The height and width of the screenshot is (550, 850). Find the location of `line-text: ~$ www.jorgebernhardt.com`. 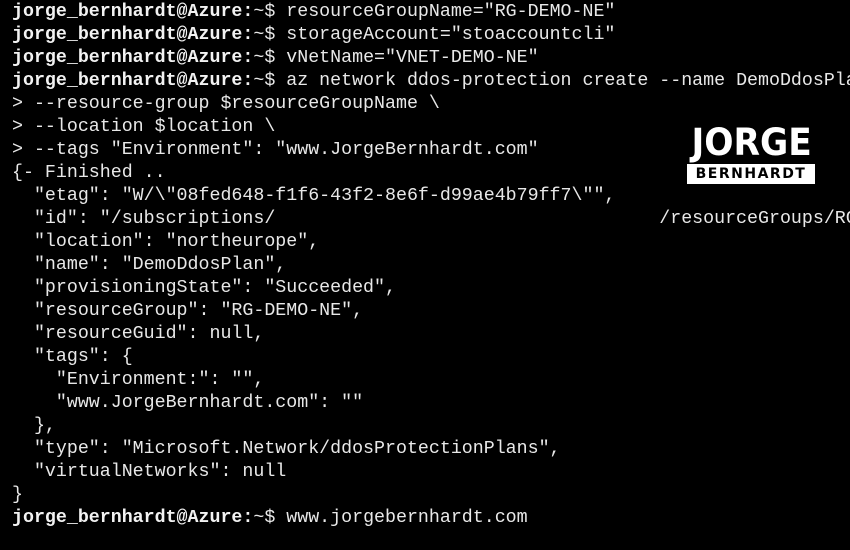

line-text: ~$ www.jorgebernhardt.com is located at coordinates (390, 518).